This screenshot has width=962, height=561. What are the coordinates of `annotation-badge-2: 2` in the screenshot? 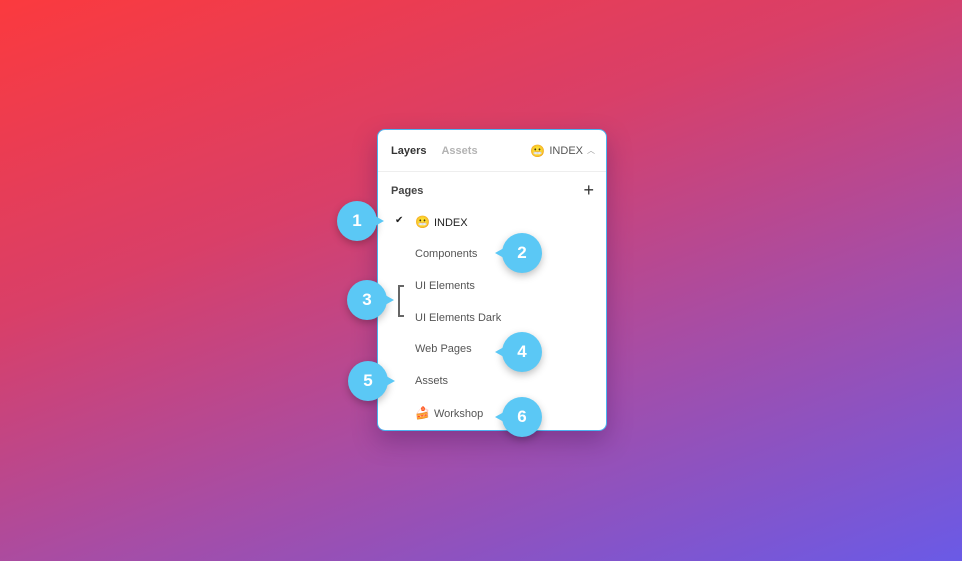 It's located at (518, 253).